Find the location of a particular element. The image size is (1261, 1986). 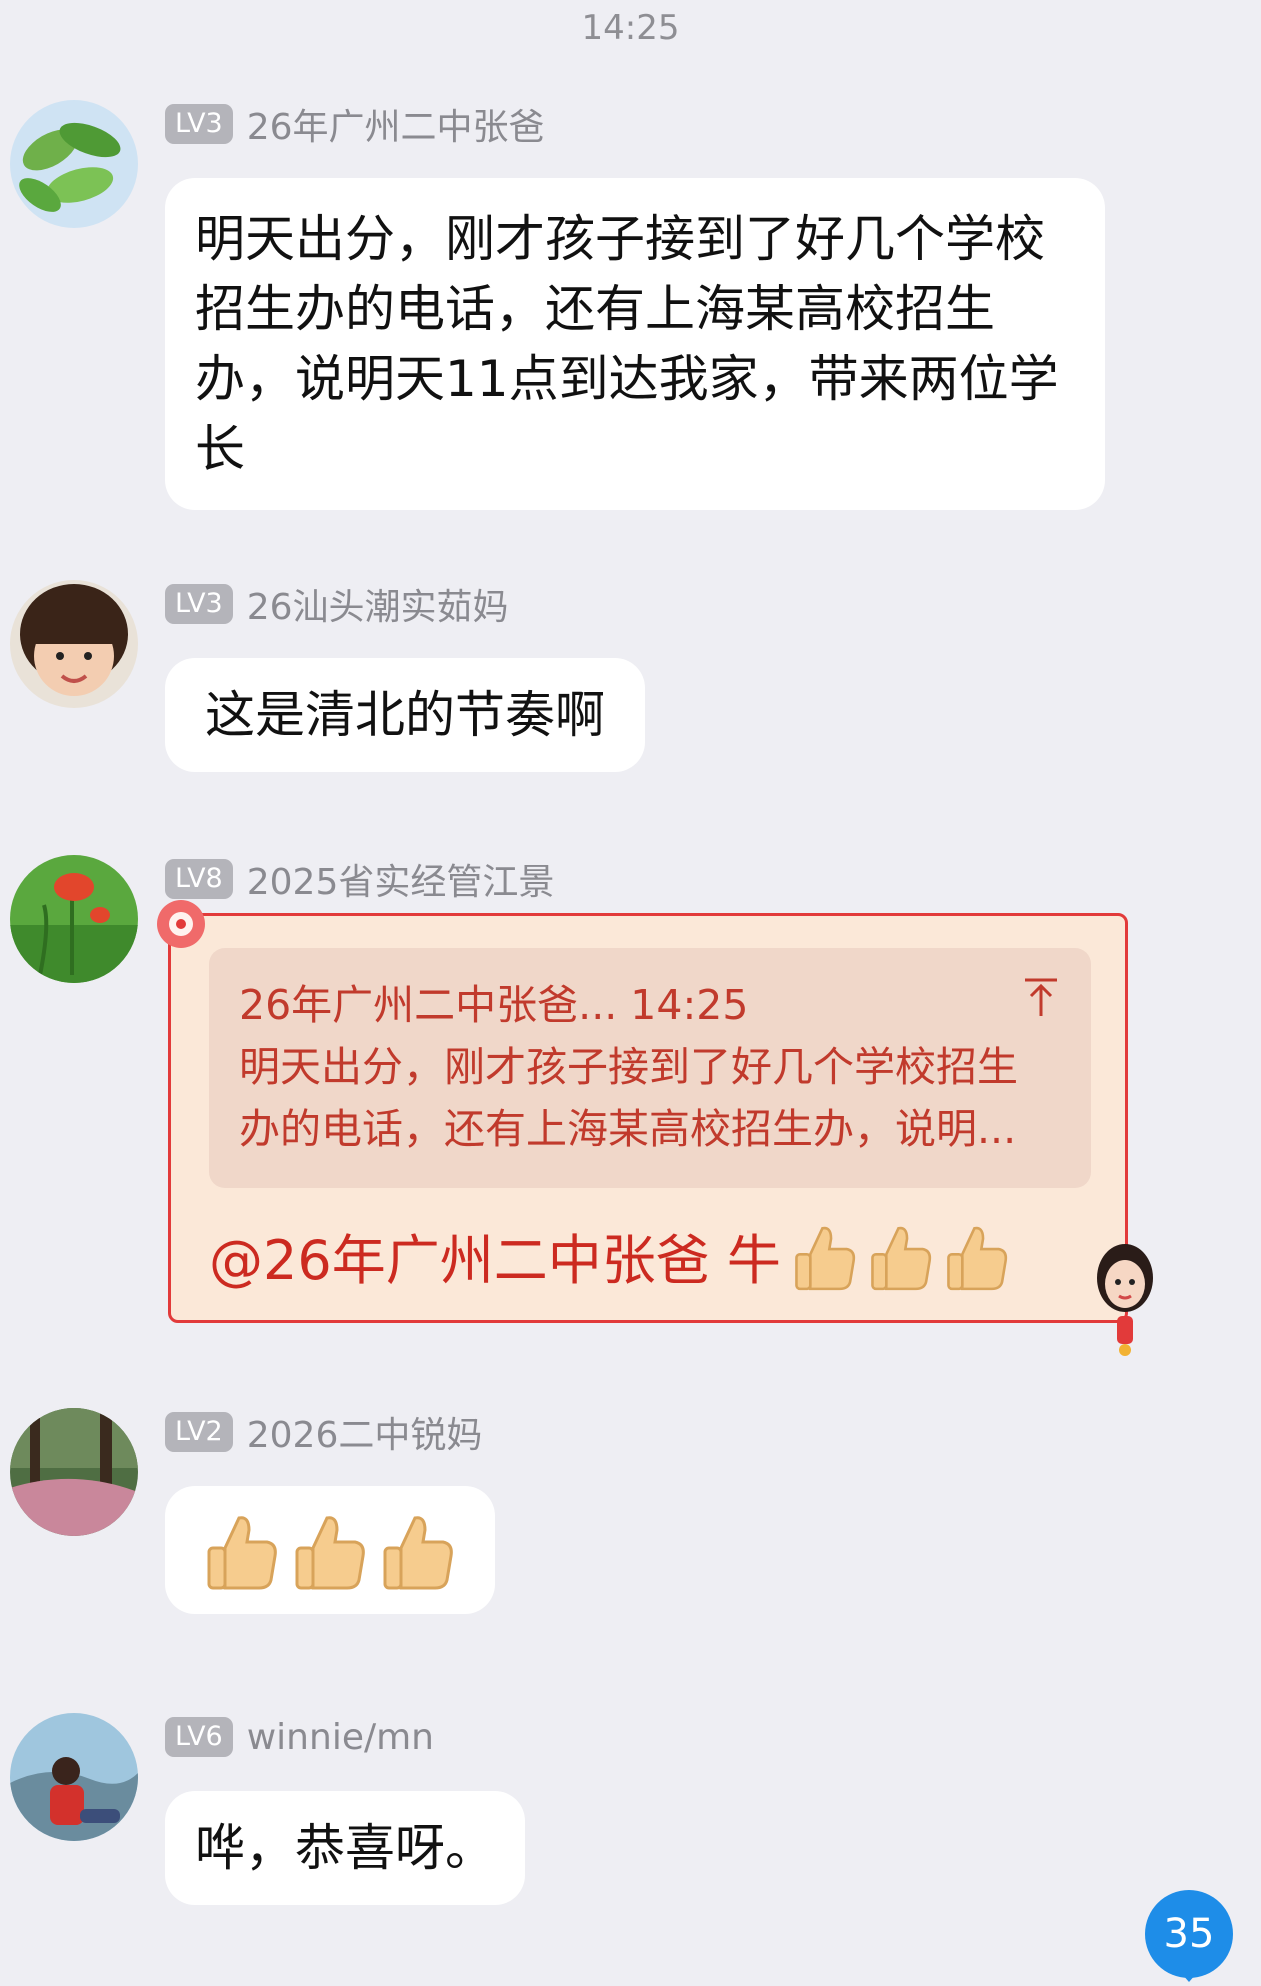

message-bubble: 哗，恭喜呀。 is located at coordinates (345, 1848).